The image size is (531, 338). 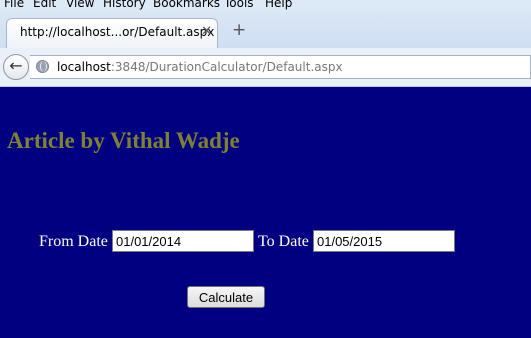 What do you see at coordinates (84, 67) in the screenshot?
I see `url-host: localhost` at bounding box center [84, 67].